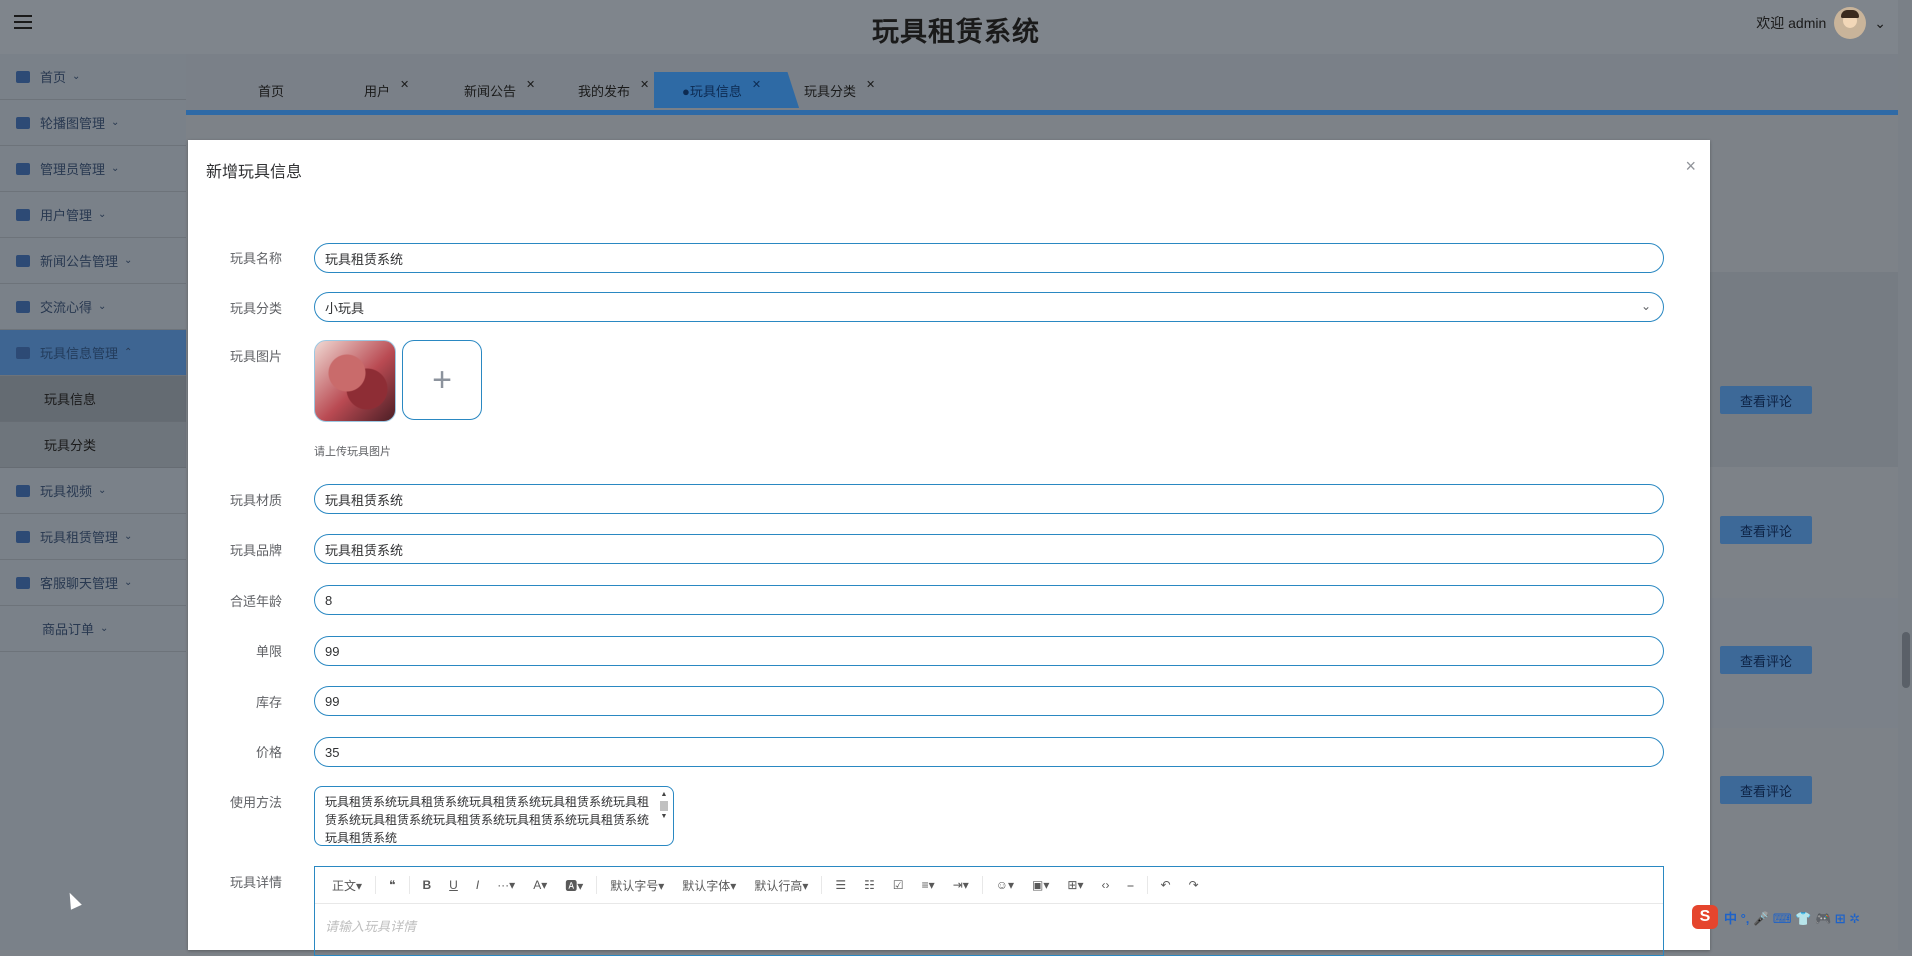 The height and width of the screenshot is (956, 1912). Describe the element at coordinates (506, 885) in the screenshot. I see `more-icon: ···▾` at that location.